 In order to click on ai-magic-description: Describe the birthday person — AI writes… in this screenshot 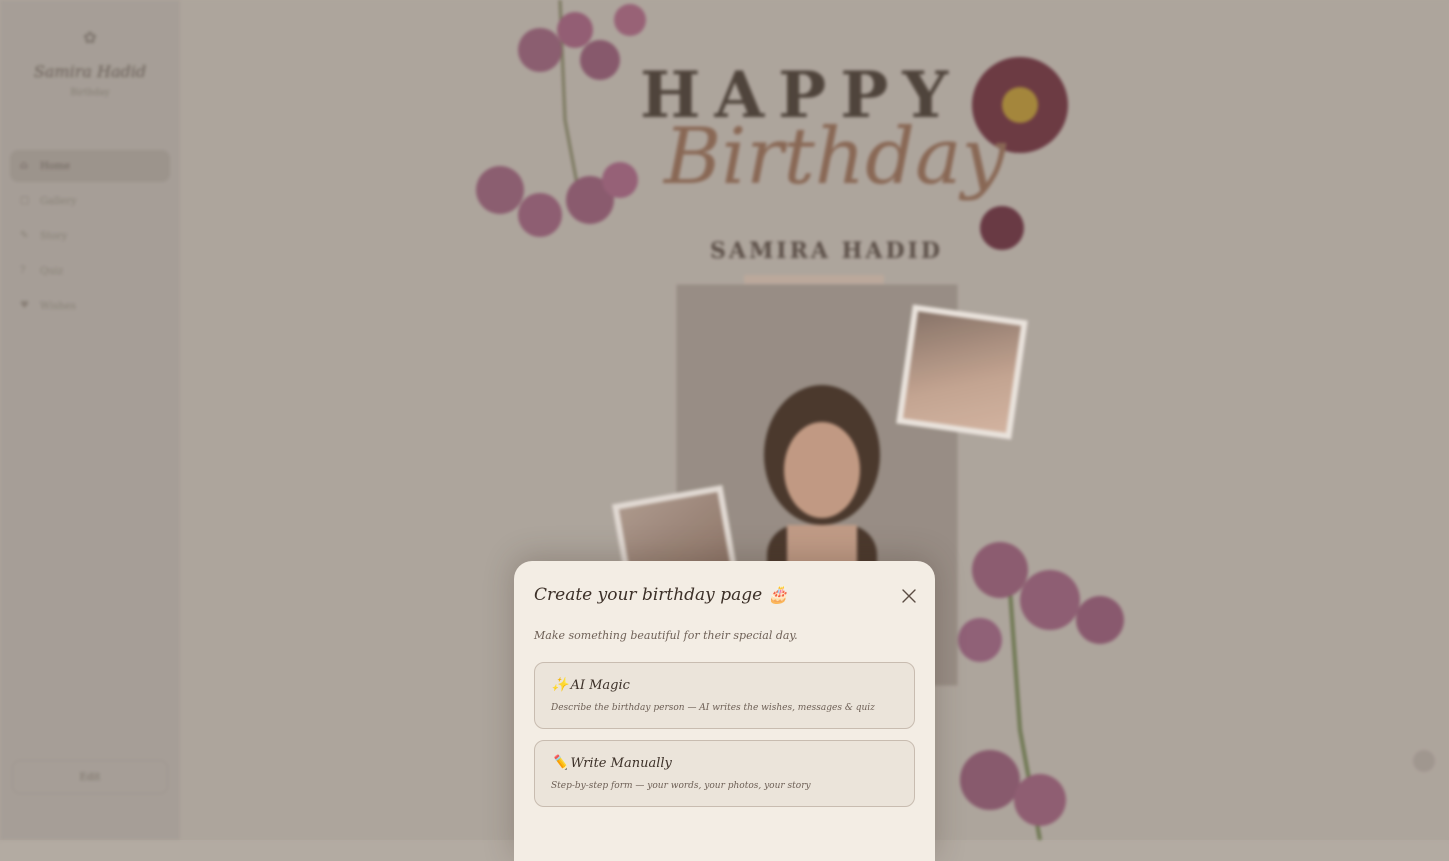, I will do `click(713, 708)`.